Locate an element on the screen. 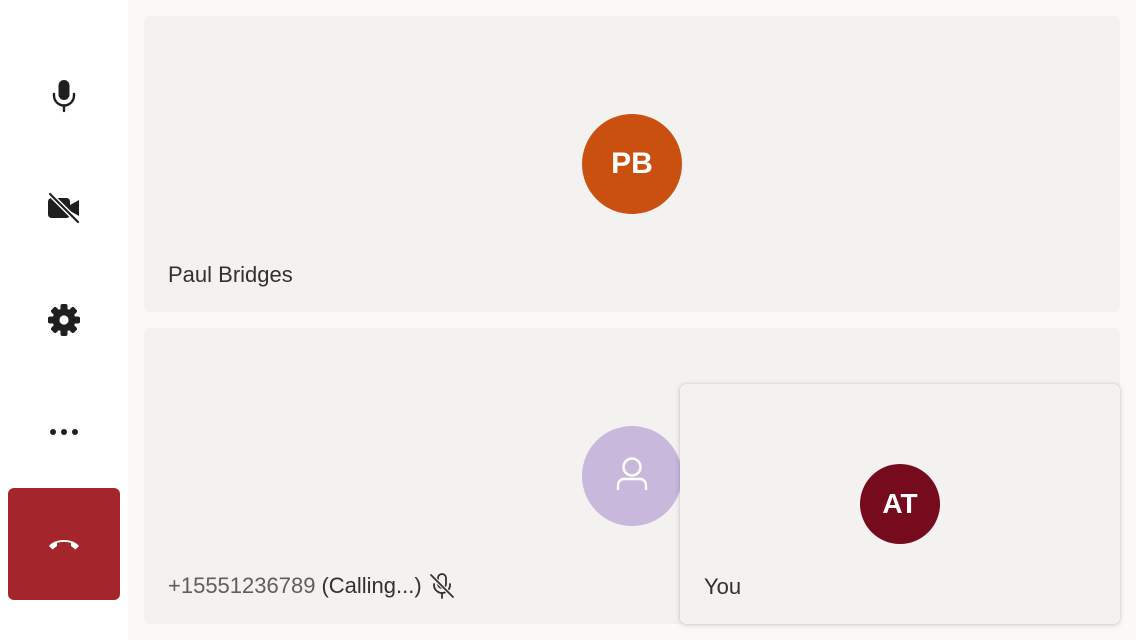 This screenshot has width=1136, height=640. participant-name: +15551236789 (Calling...) is located at coordinates (312, 586).